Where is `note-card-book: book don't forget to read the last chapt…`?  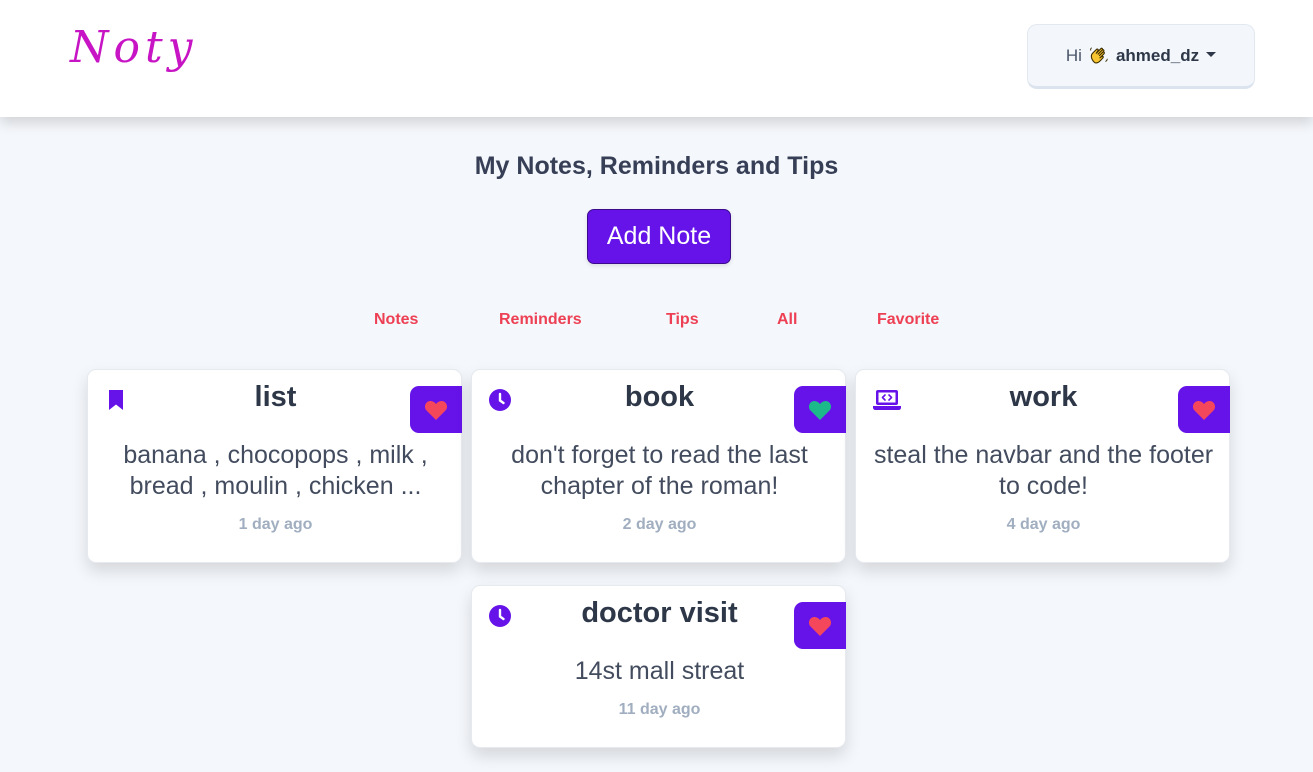 note-card-book: book don't forget to read the last chapt… is located at coordinates (658, 466).